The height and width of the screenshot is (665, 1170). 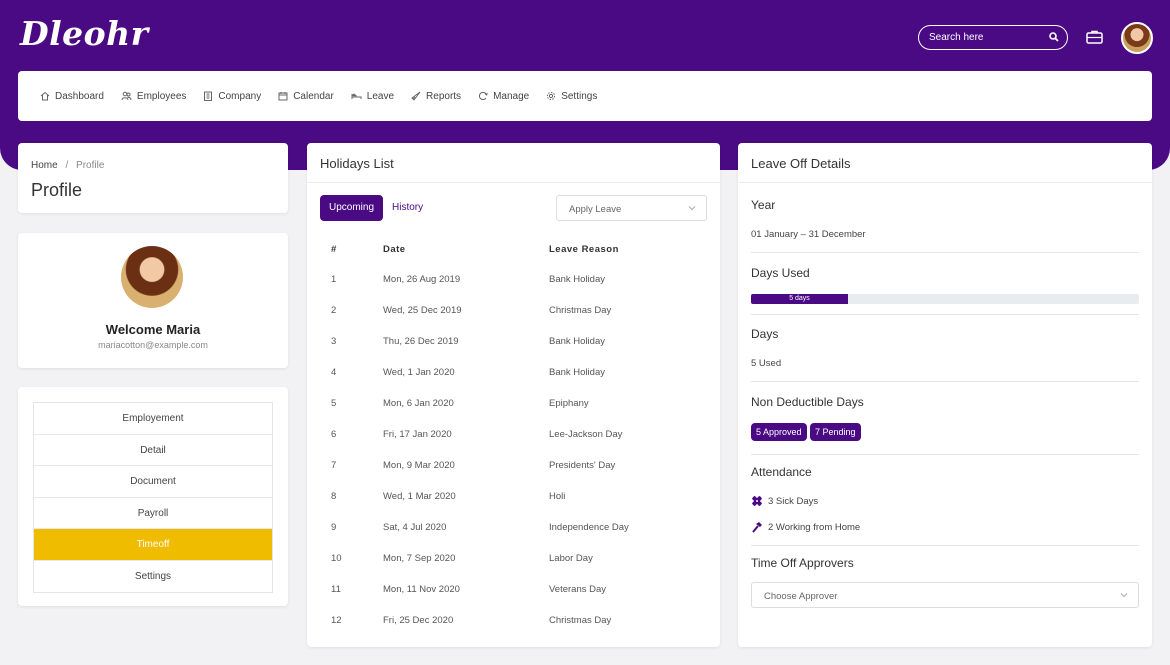 What do you see at coordinates (418, 620) in the screenshot?
I see `table-cell-date: Fri, 25 Dec 2020` at bounding box center [418, 620].